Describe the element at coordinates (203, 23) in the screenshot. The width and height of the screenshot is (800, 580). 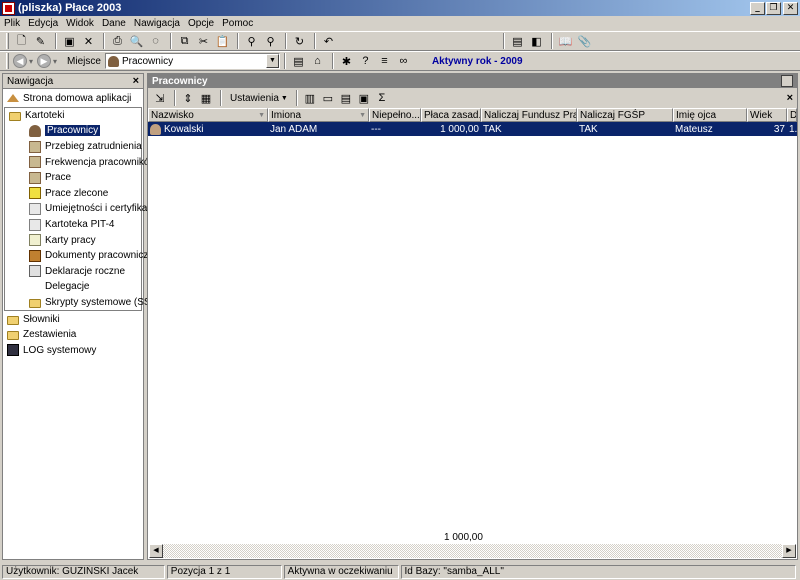
I see `menu-opcje: Opcje` at that location.